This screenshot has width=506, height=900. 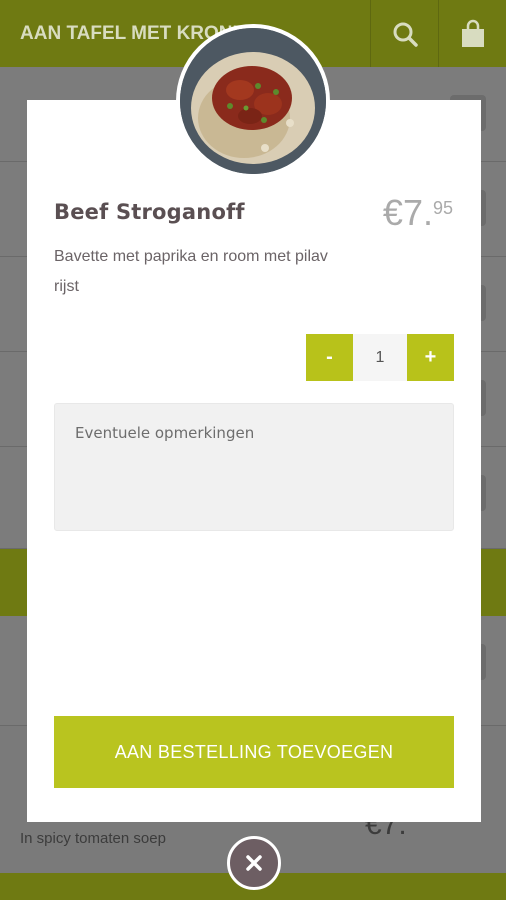 I want to click on app-title: AAN TAFEL MET KRONIJK, so click(x=141, y=33).